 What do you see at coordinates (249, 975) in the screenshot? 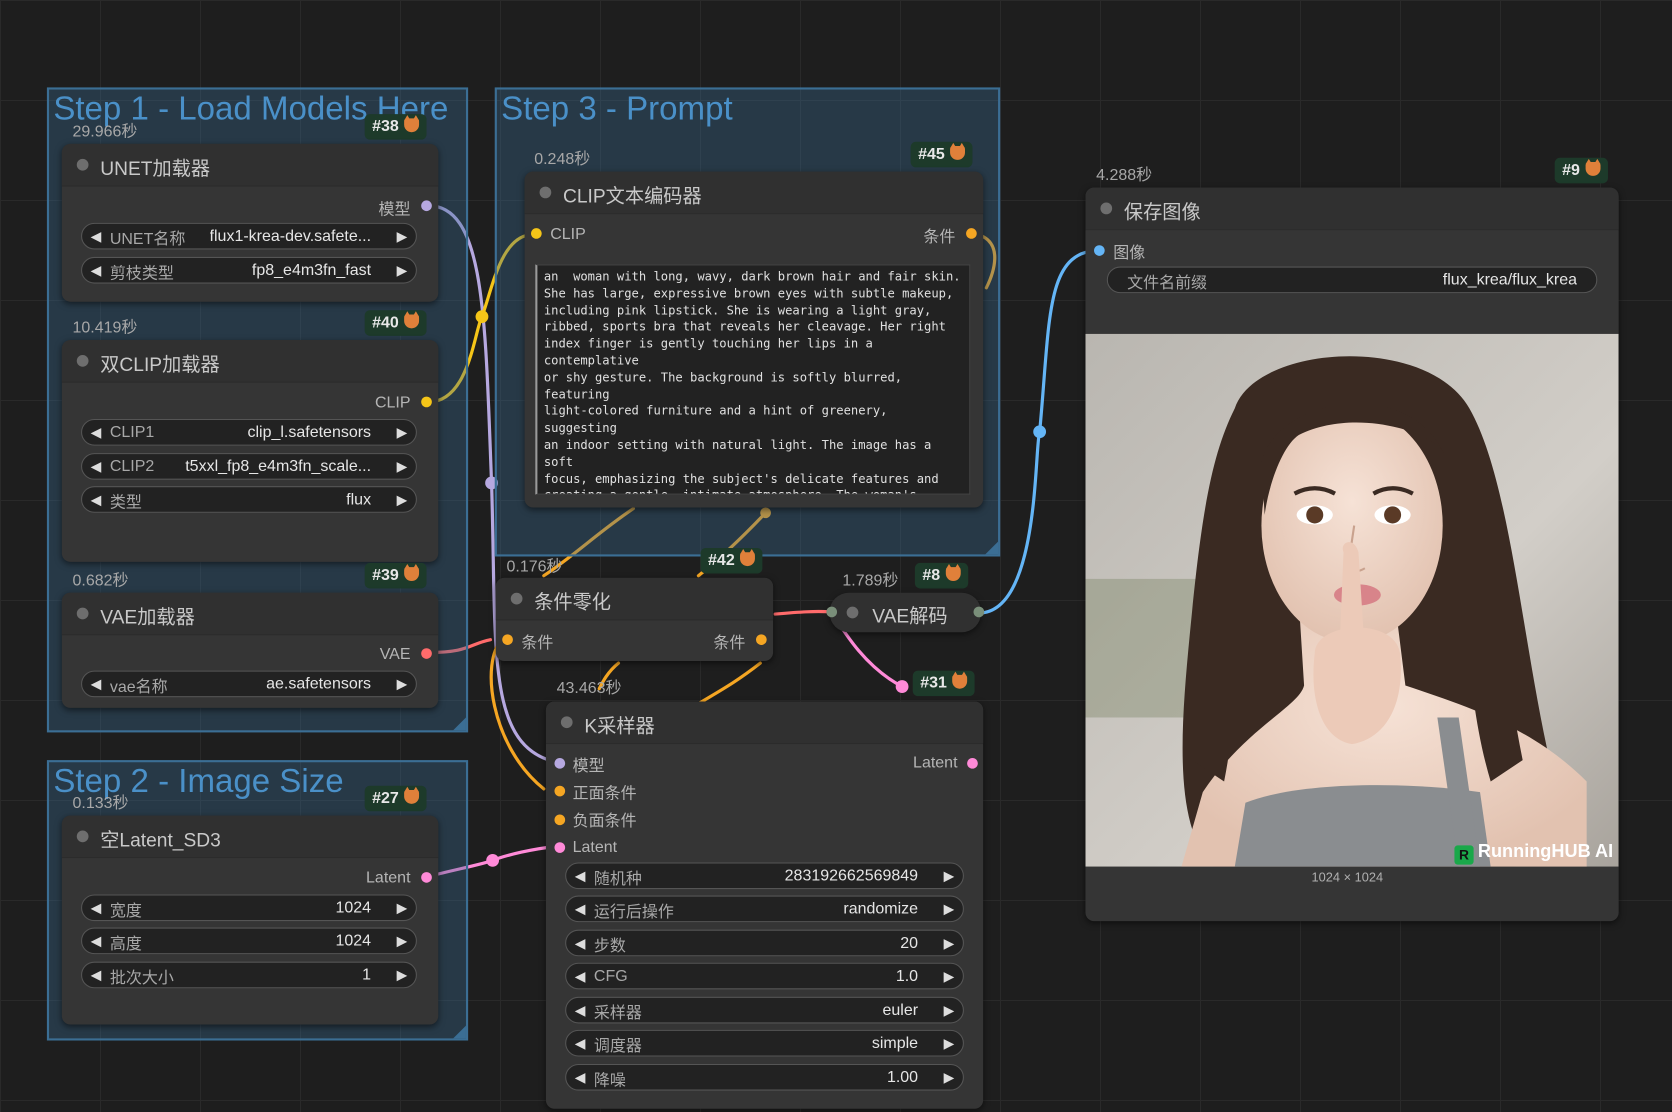
I see `widget-batch-size: ◀ 批次大小 1 ▶` at bounding box center [249, 975].